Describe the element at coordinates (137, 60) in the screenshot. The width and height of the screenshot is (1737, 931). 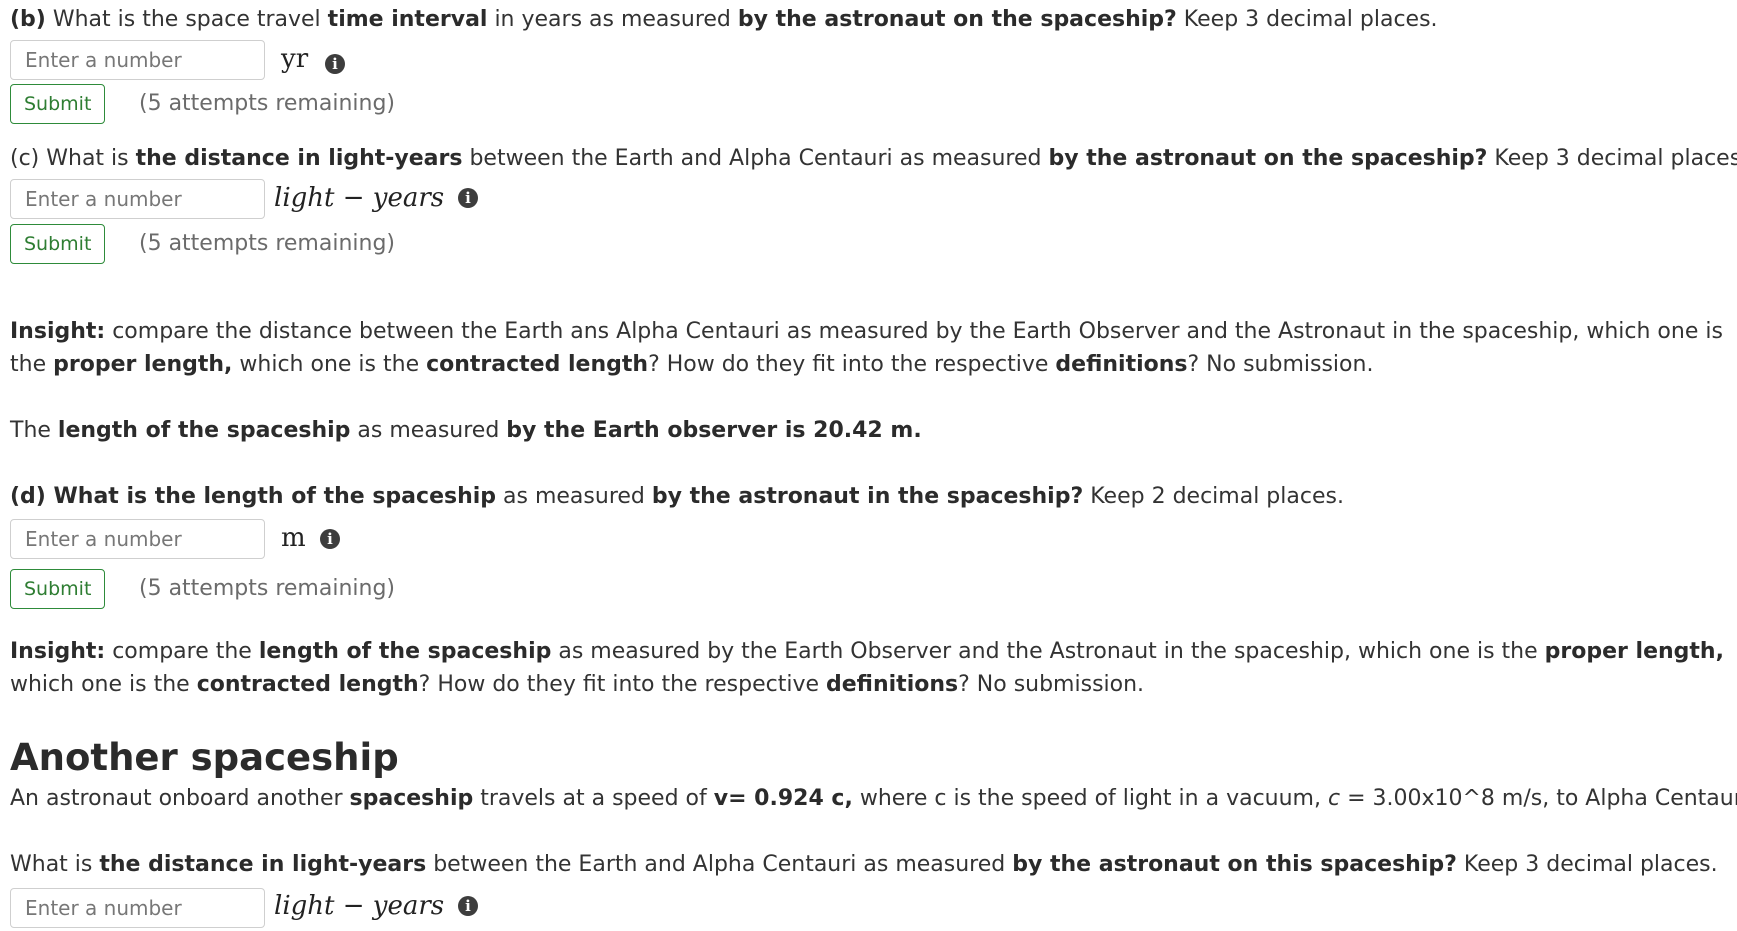
I see `answer-b-input` at that location.